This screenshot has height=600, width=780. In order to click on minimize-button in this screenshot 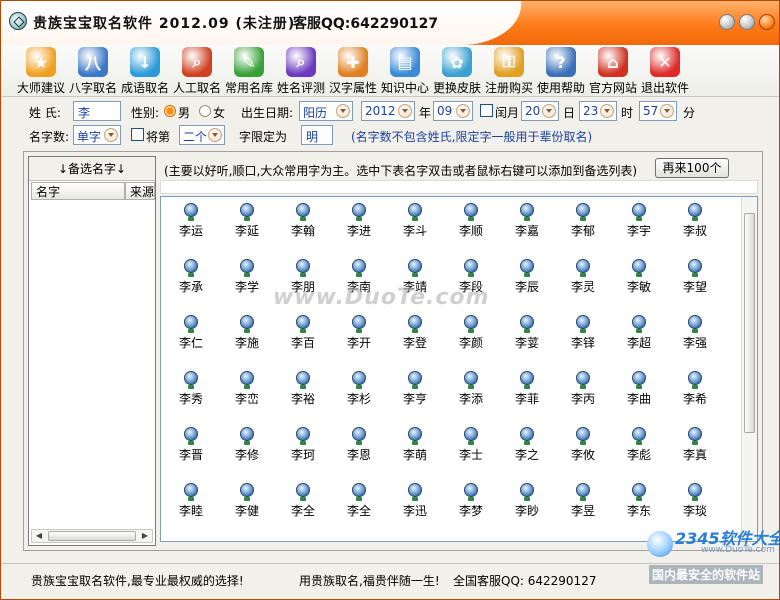, I will do `click(727, 22)`.